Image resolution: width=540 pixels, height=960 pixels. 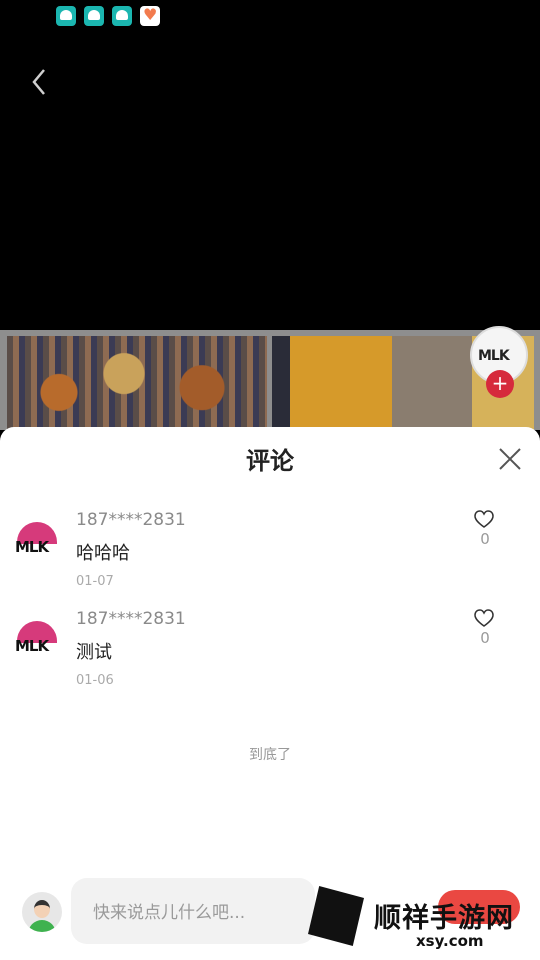 I want to click on comment-text: 测试, so click(x=94, y=652).